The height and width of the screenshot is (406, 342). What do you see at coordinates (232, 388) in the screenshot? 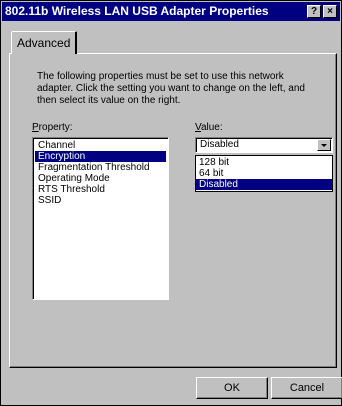
I see `ok-button: OK` at bounding box center [232, 388].